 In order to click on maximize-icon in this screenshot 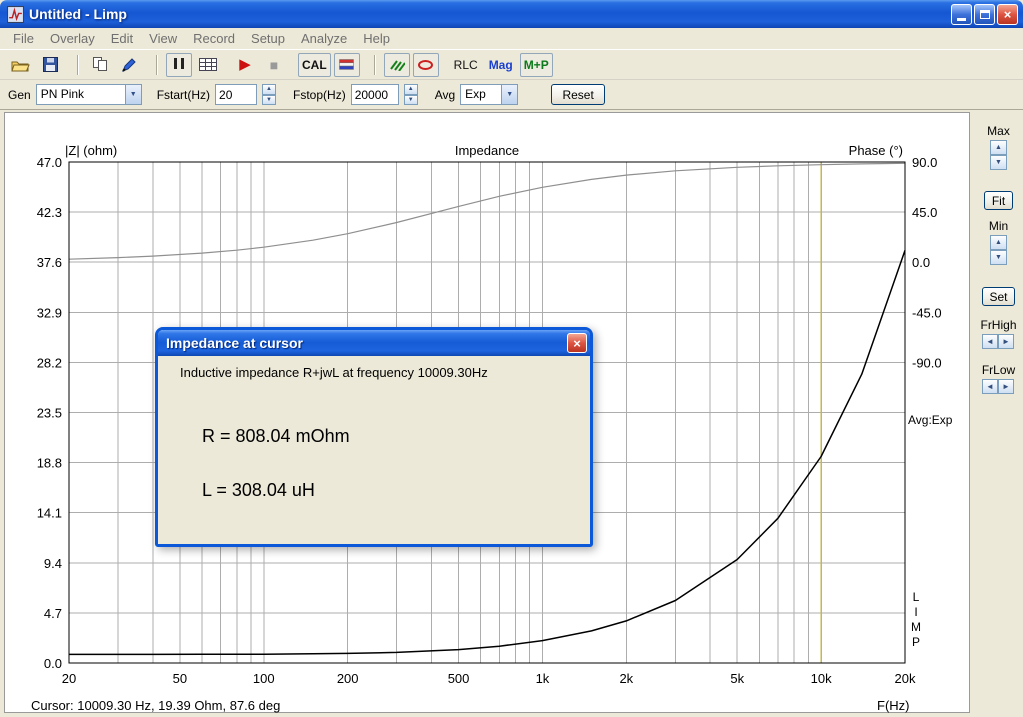, I will do `click(984, 14)`.